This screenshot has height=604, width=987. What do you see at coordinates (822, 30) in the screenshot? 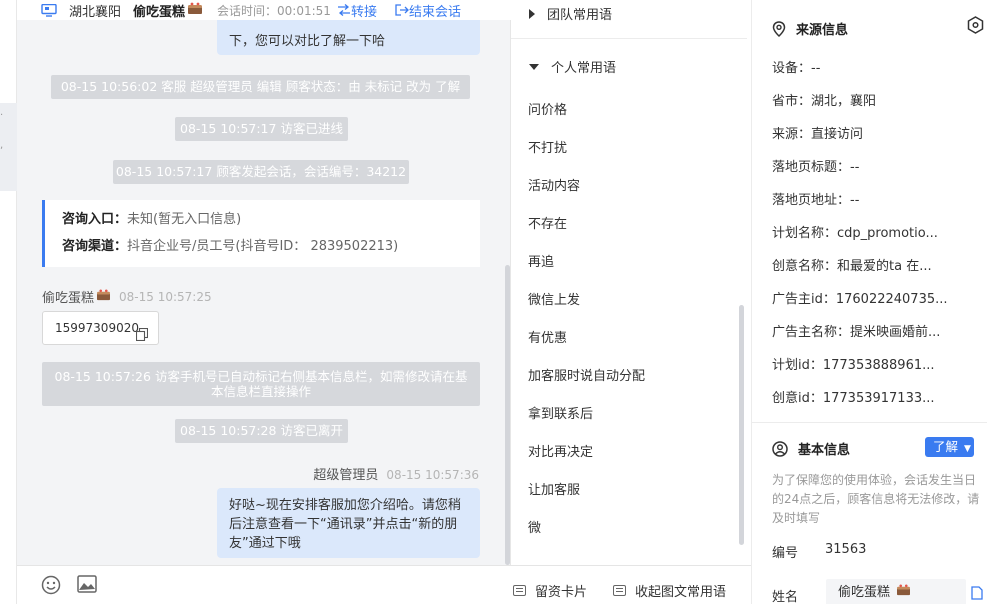
I see `source-title-text: 来源信息` at bounding box center [822, 30].